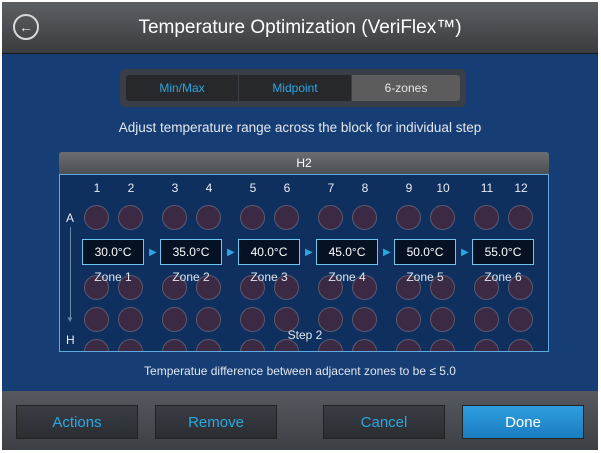 This screenshot has width=601, height=453. Describe the element at coordinates (347, 252) in the screenshot. I see `zone-4-temp-field: 45.0°C` at that location.